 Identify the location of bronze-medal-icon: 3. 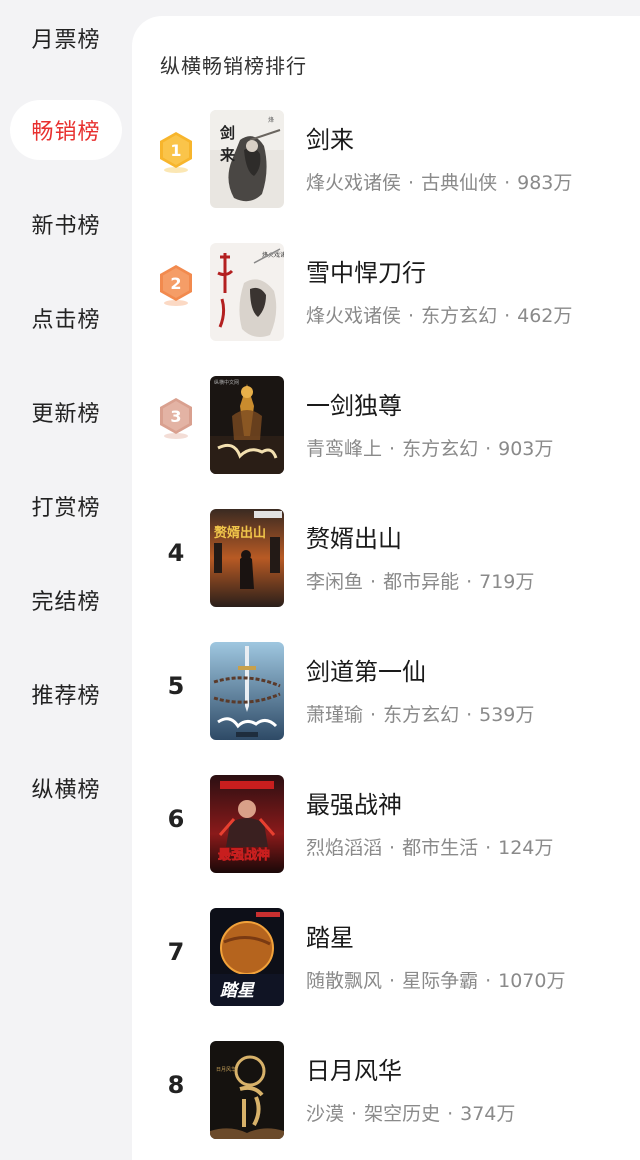
(176, 419).